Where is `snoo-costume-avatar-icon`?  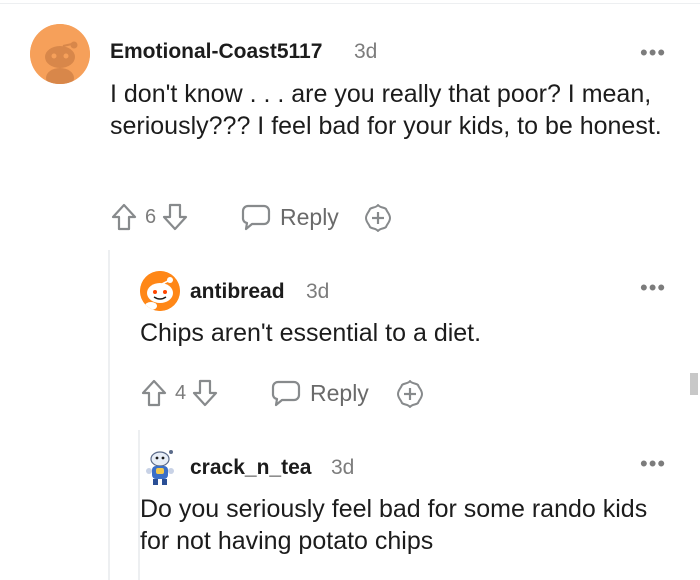
snoo-costume-avatar-icon is located at coordinates (160, 467).